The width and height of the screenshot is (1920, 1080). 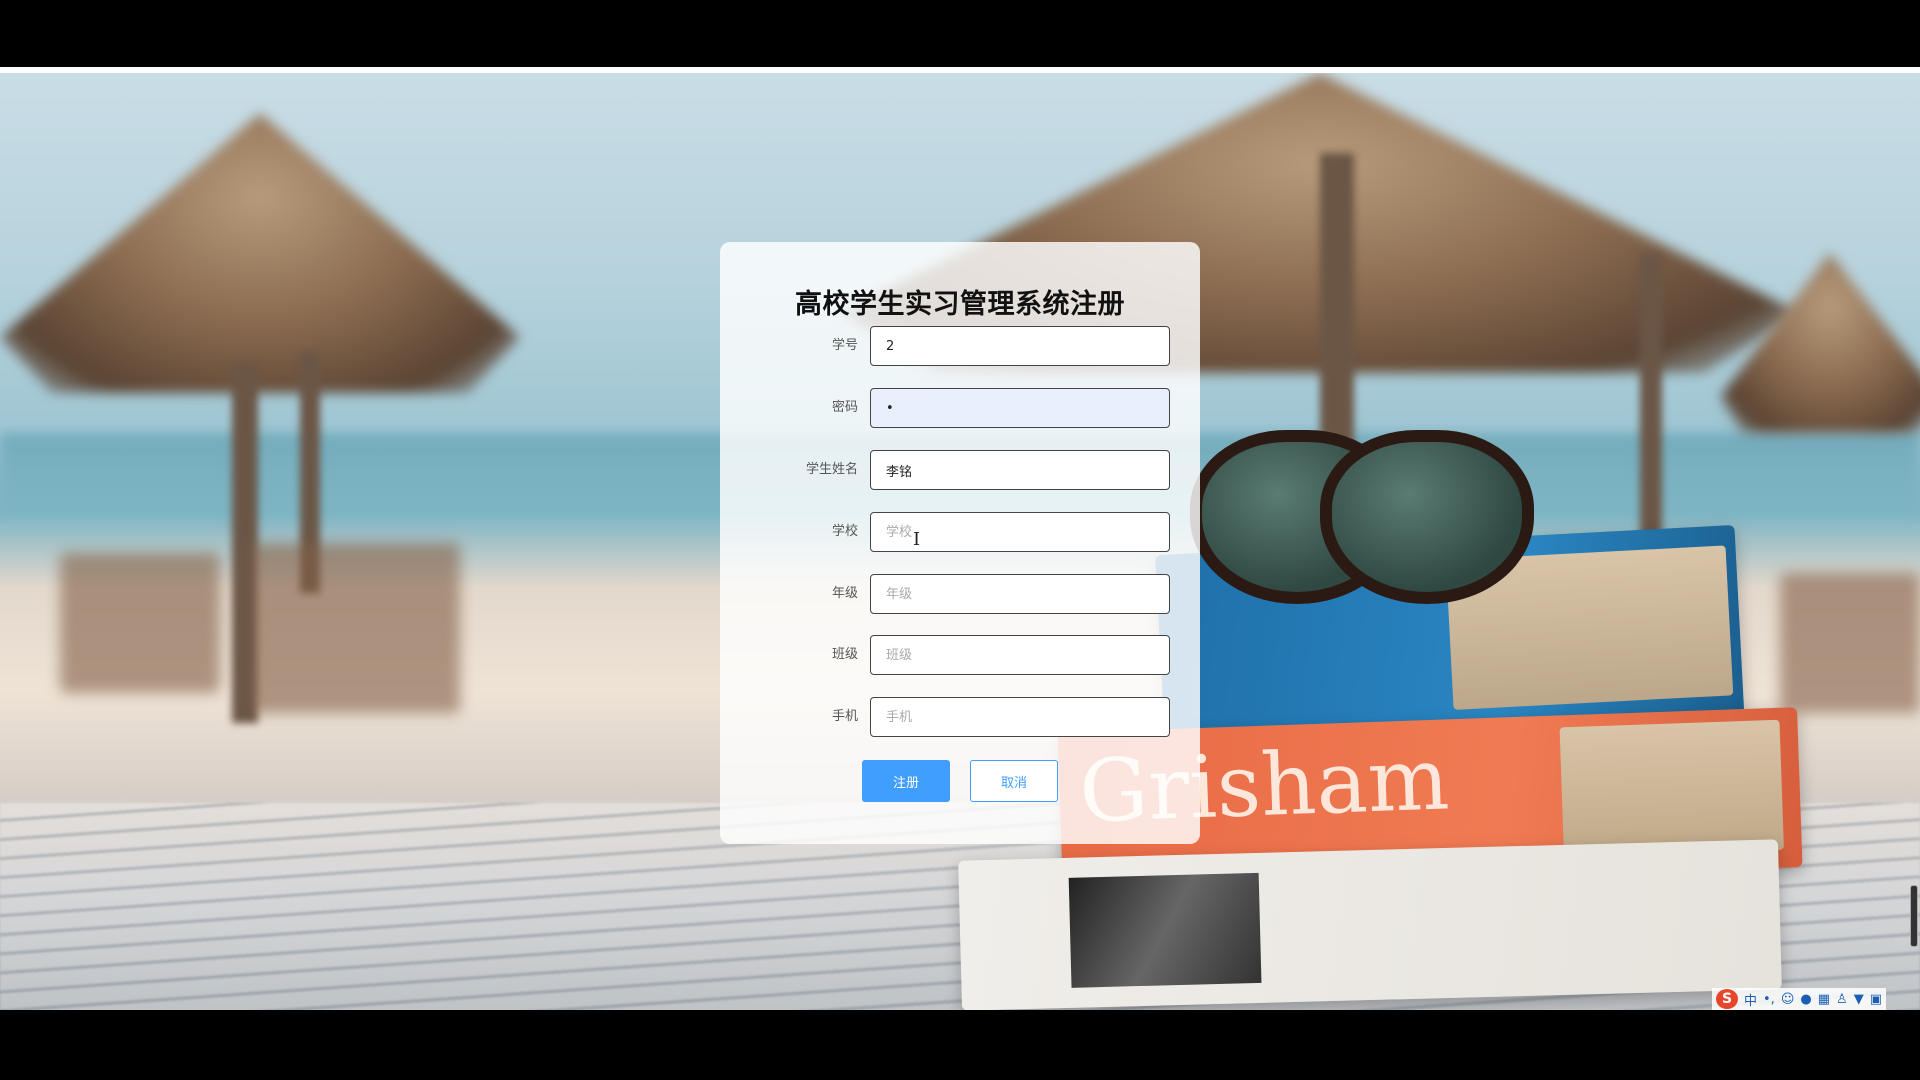 I want to click on password-field: 密码, so click(x=960, y=408).